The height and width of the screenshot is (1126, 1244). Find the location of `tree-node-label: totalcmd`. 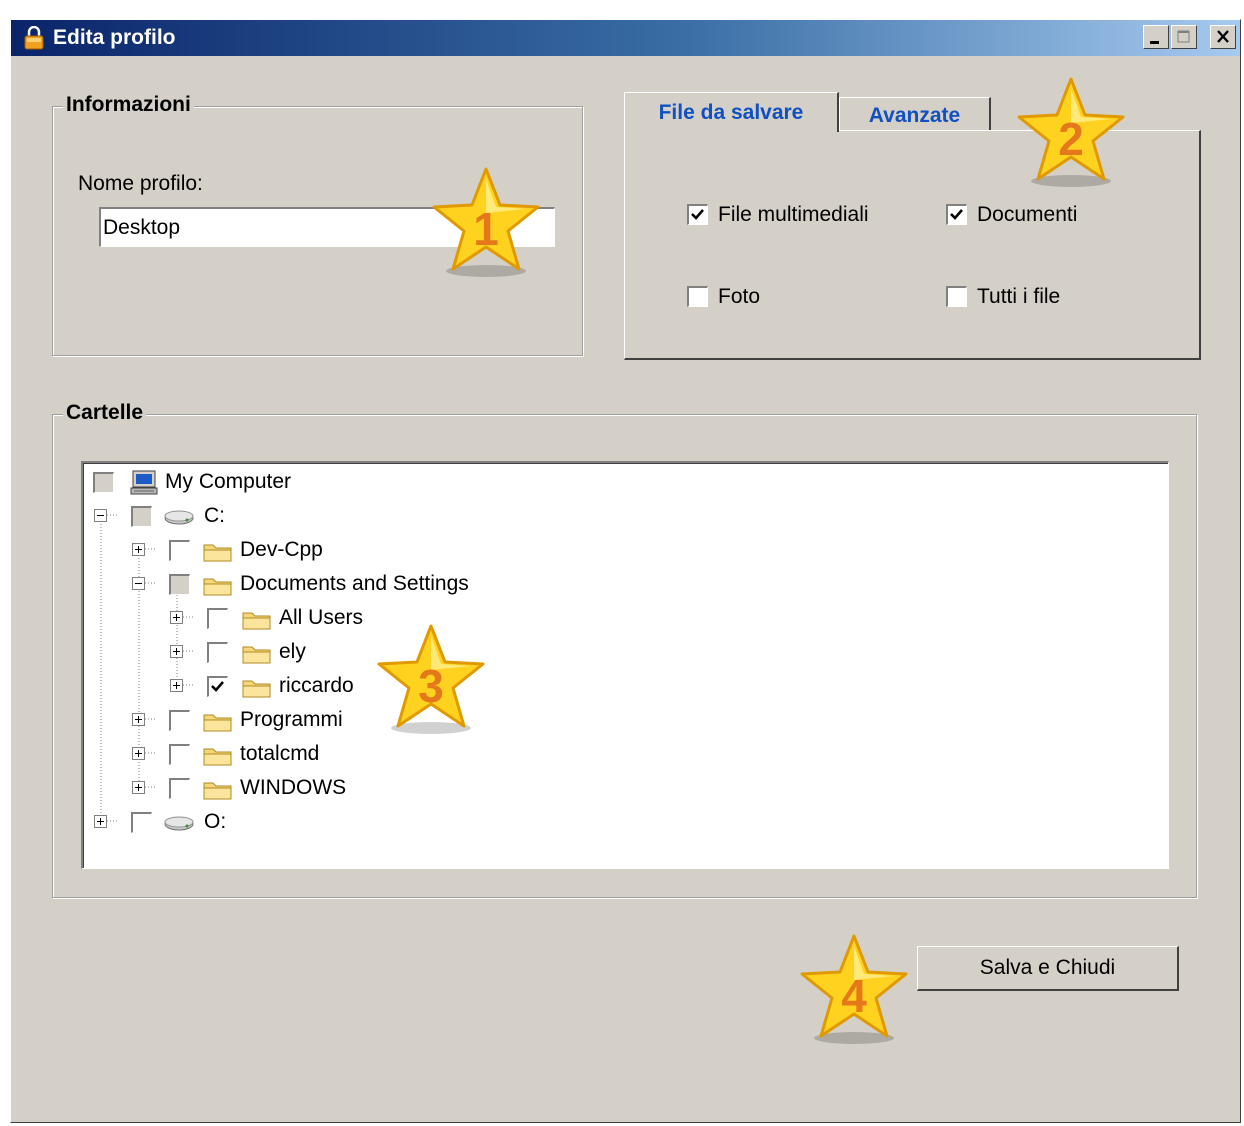

tree-node-label: totalcmd is located at coordinates (280, 753).